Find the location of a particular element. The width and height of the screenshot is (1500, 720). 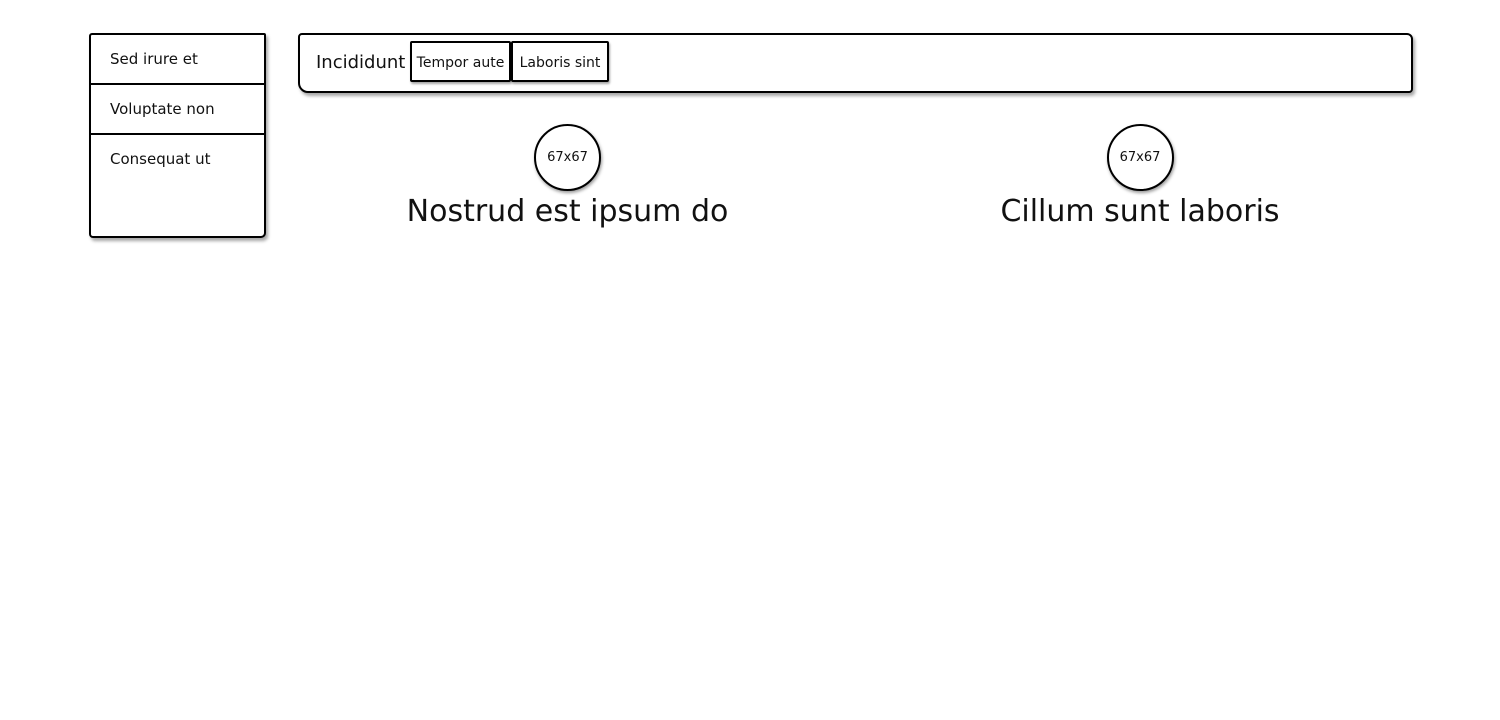

profile-card-2: 67x67 Cillum sunt laboris is located at coordinates (1140, 178).